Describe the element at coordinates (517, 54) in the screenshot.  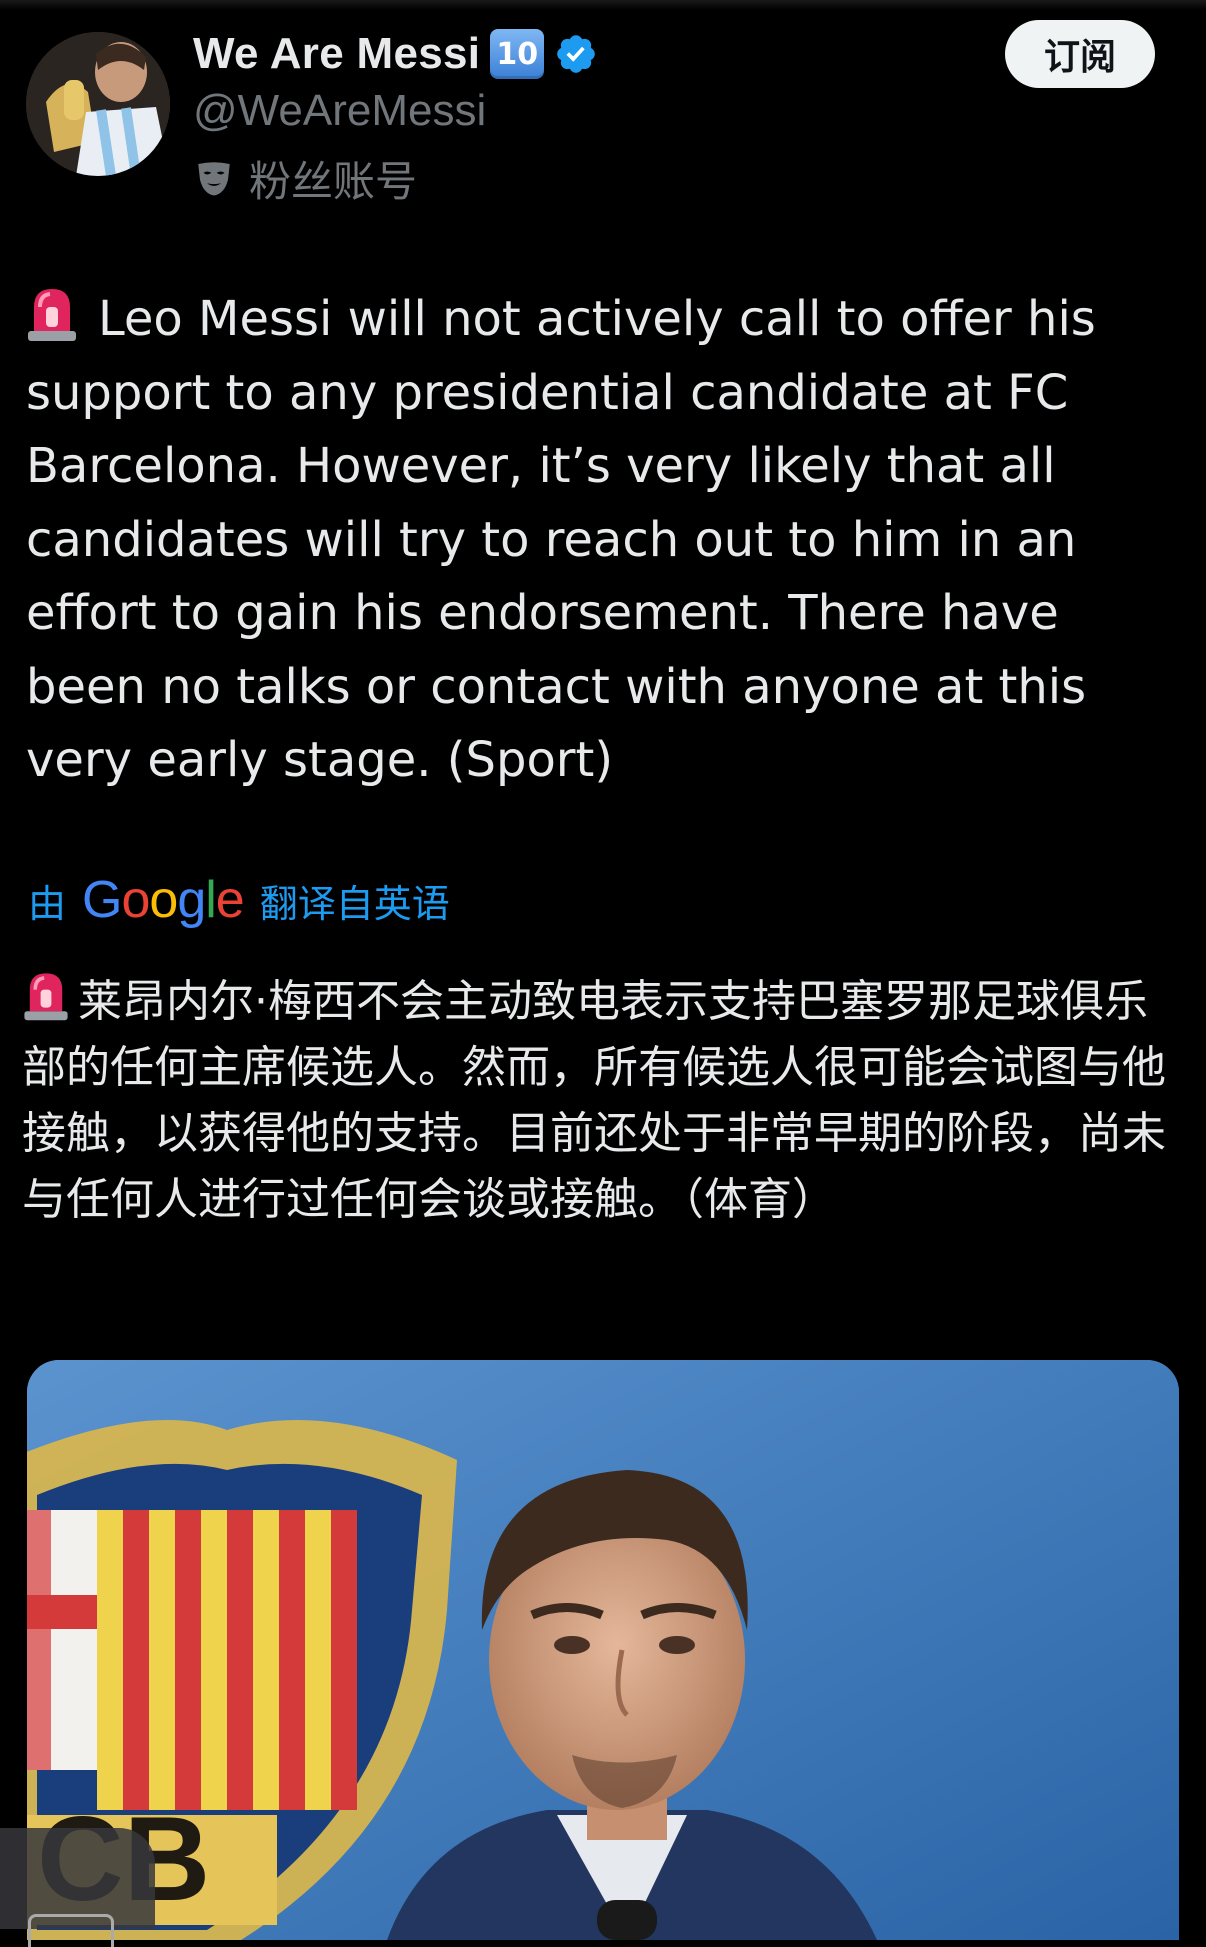
I see `keycap-10-icon: 10` at that location.